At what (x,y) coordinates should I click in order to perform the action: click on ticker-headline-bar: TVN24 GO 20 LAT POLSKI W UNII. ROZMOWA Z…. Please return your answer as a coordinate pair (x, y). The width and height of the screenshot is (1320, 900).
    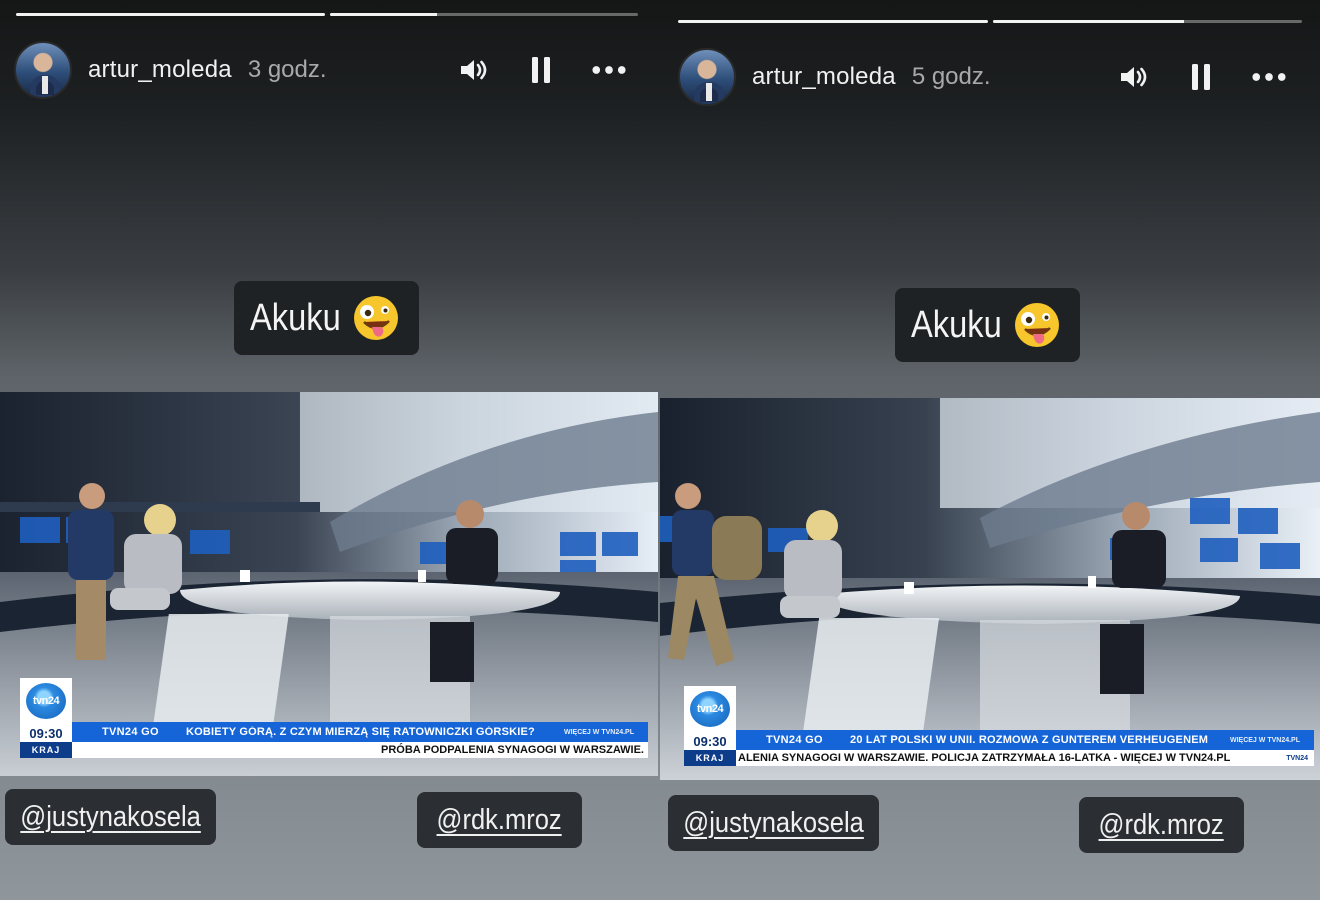
    Looking at the image, I should click on (1025, 740).